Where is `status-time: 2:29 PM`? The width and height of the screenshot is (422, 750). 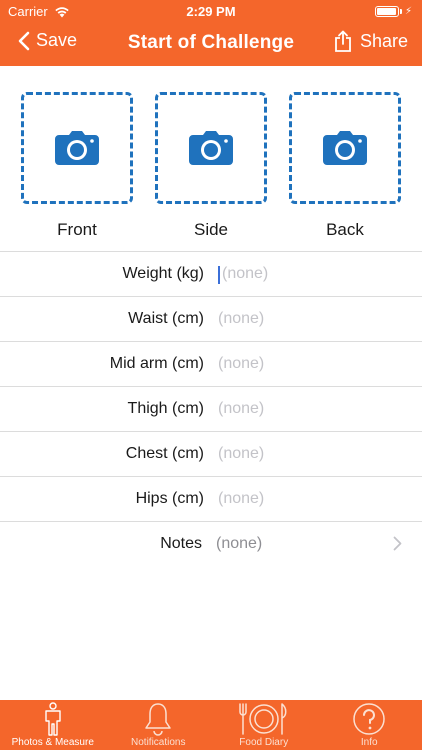
status-time: 2:29 PM is located at coordinates (211, 11).